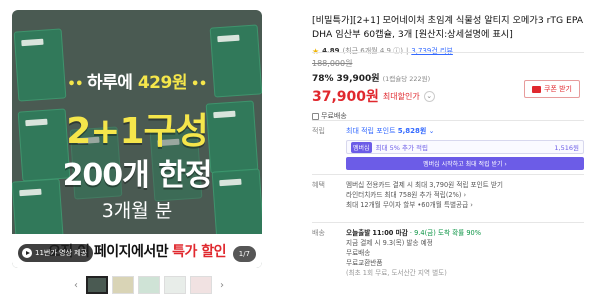 The image size is (589, 300). Describe the element at coordinates (332, 63) in the screenshot. I see `original-price: 188,000원` at that location.